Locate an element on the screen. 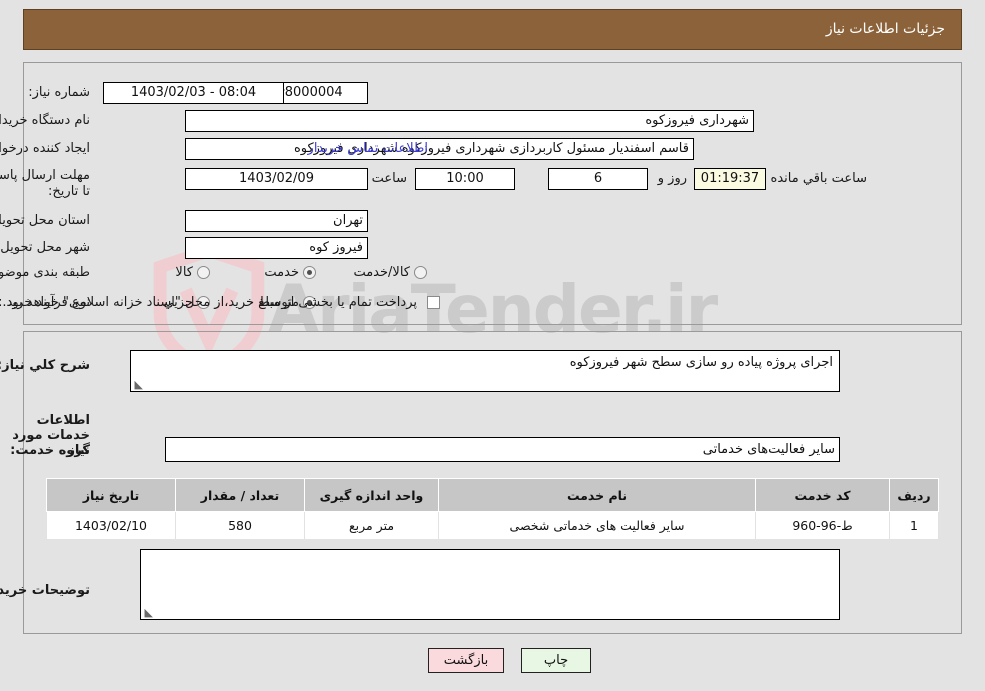 Image resolution: width=985 pixels, height=691 pixels. need-number-label: شماره نیاز: is located at coordinates (59, 92).